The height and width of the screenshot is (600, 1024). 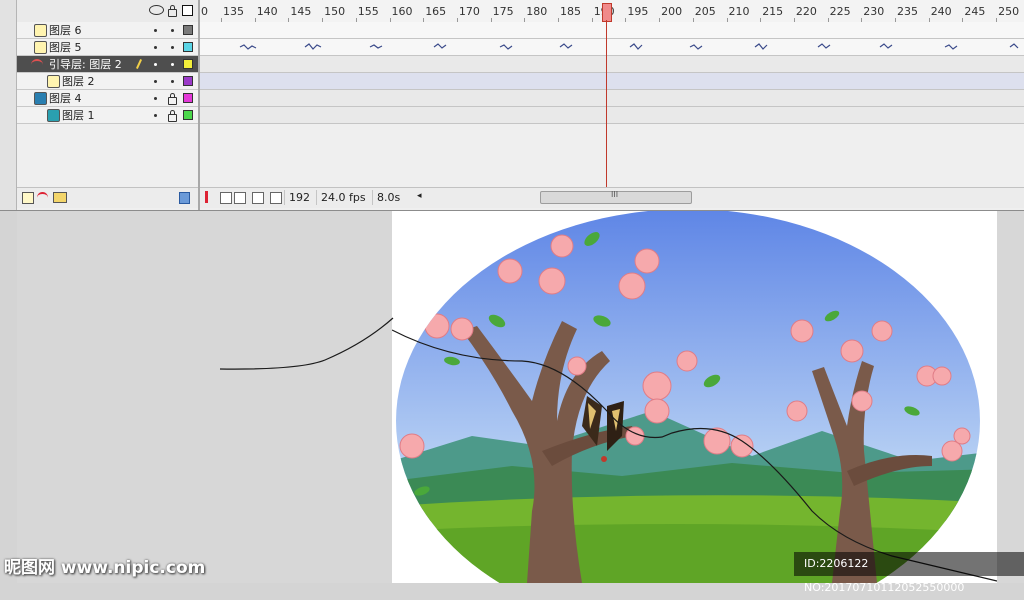 I want to click on ruler-tick-label: 170, so click(x=469, y=11).